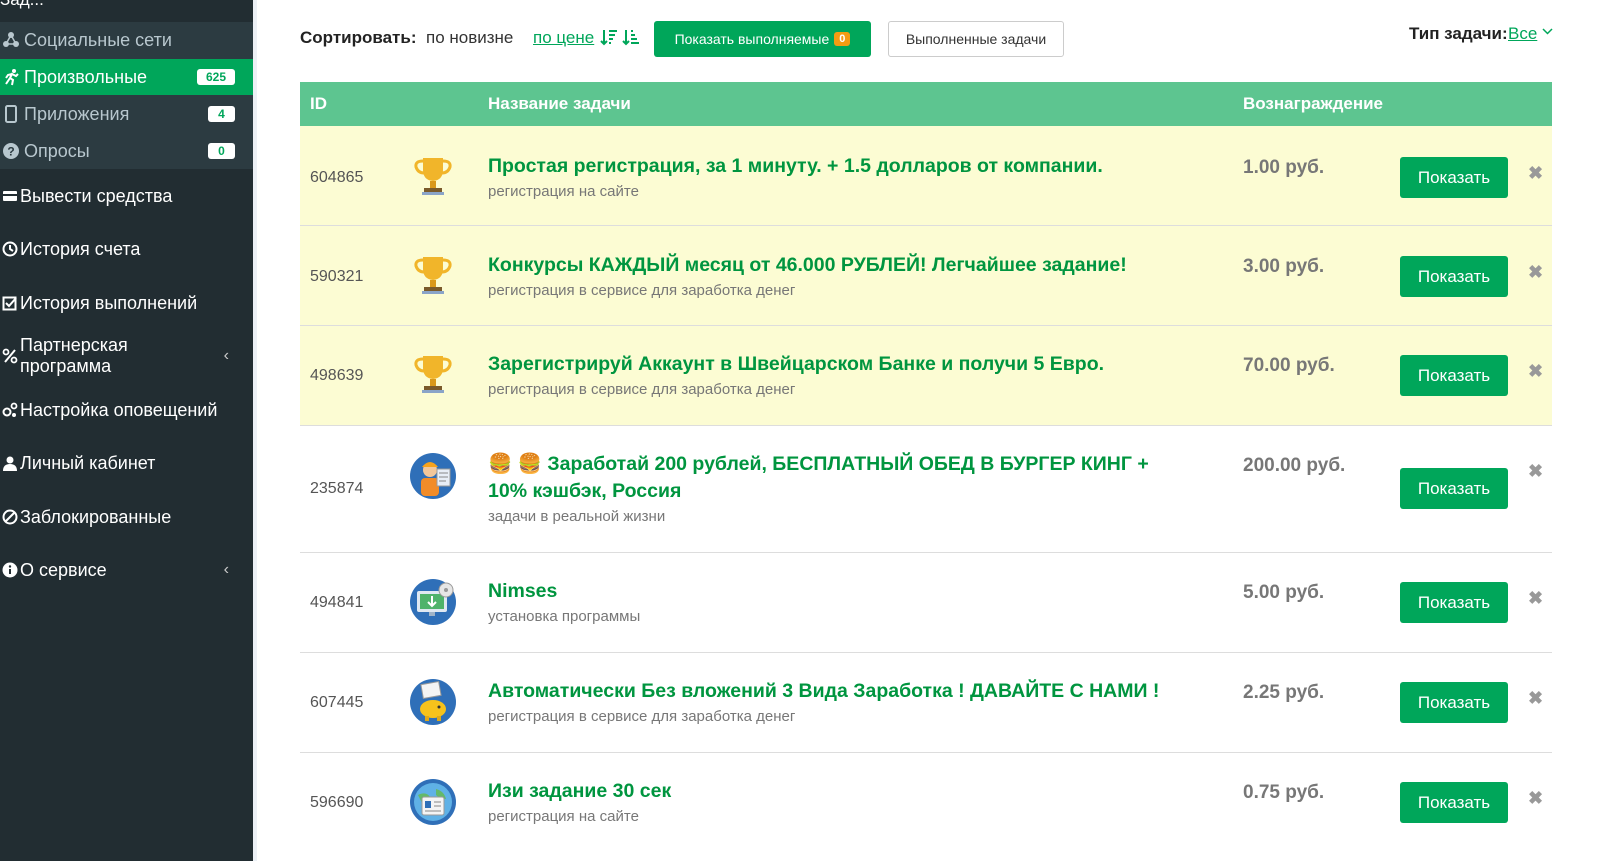 This screenshot has width=1609, height=861. Describe the element at coordinates (752, 39) in the screenshot. I see `show-active-label: Показать выполняемые` at that location.